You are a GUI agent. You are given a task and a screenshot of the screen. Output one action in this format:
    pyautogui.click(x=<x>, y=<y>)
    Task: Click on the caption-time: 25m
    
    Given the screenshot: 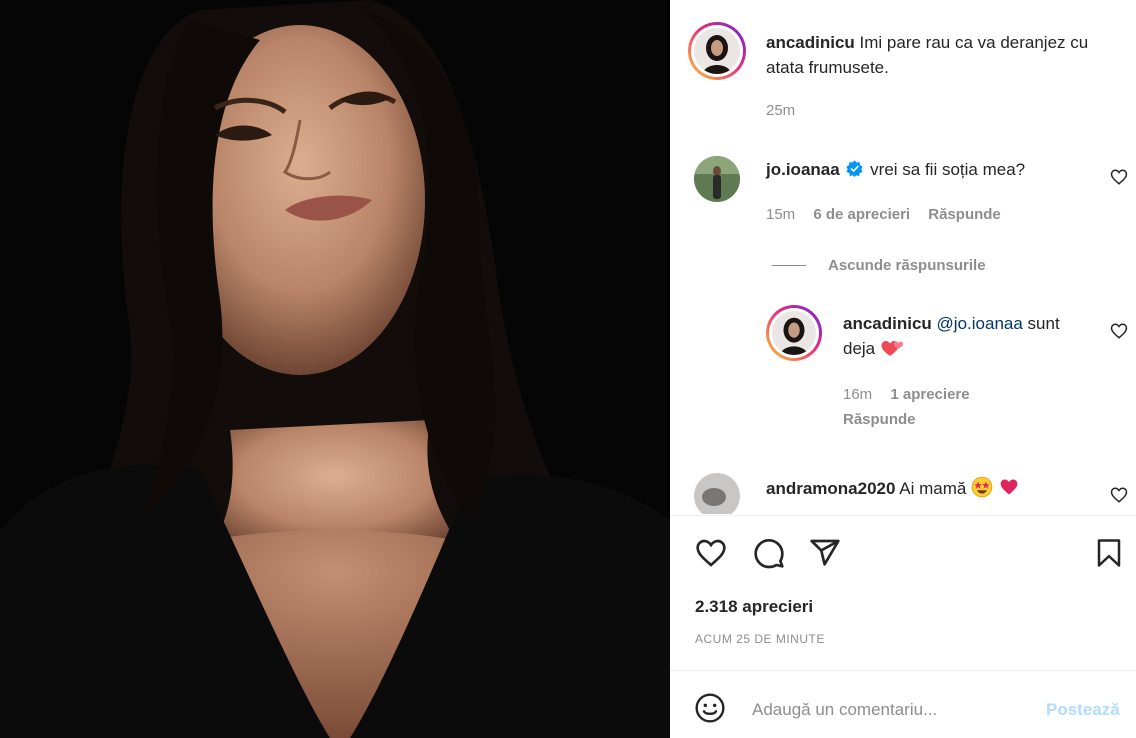 What is the action you would take?
    pyautogui.click(x=780, y=110)
    